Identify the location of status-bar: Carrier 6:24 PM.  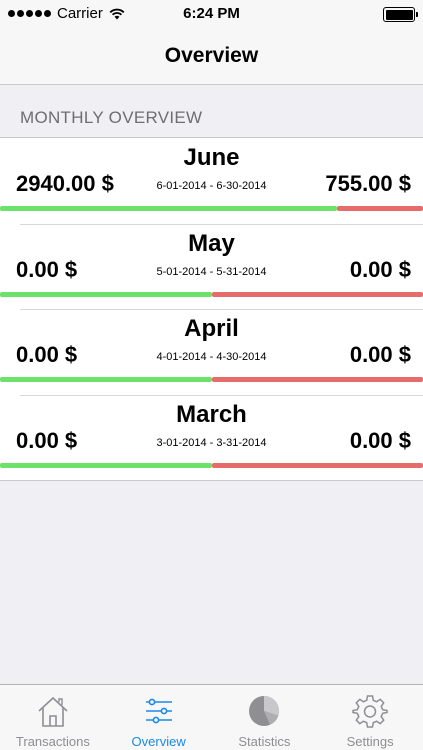
(211, 14).